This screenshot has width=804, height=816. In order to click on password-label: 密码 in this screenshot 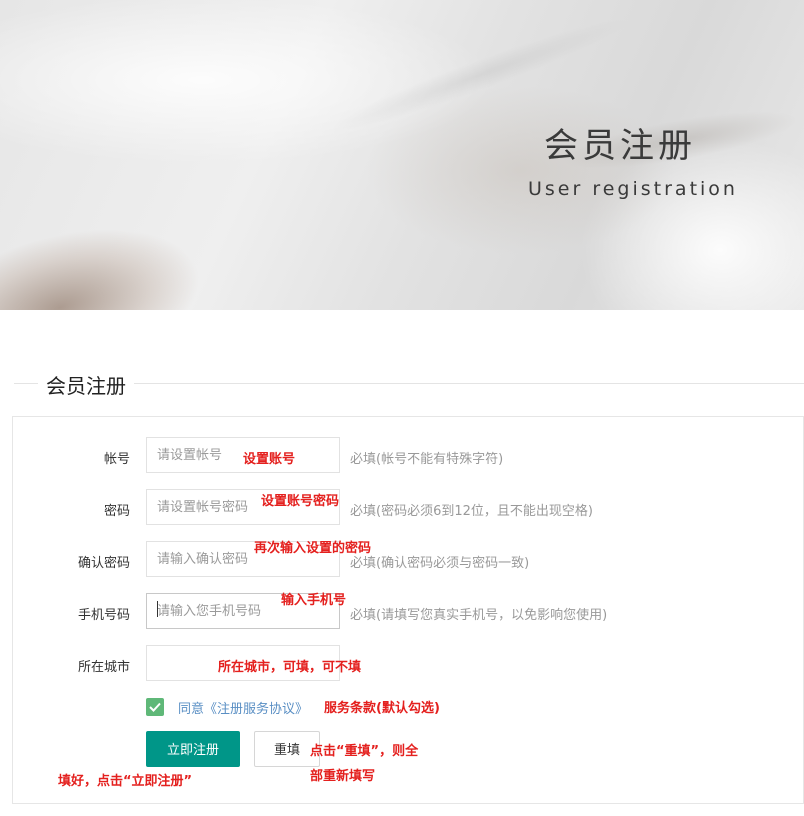, I will do `click(116, 511)`.